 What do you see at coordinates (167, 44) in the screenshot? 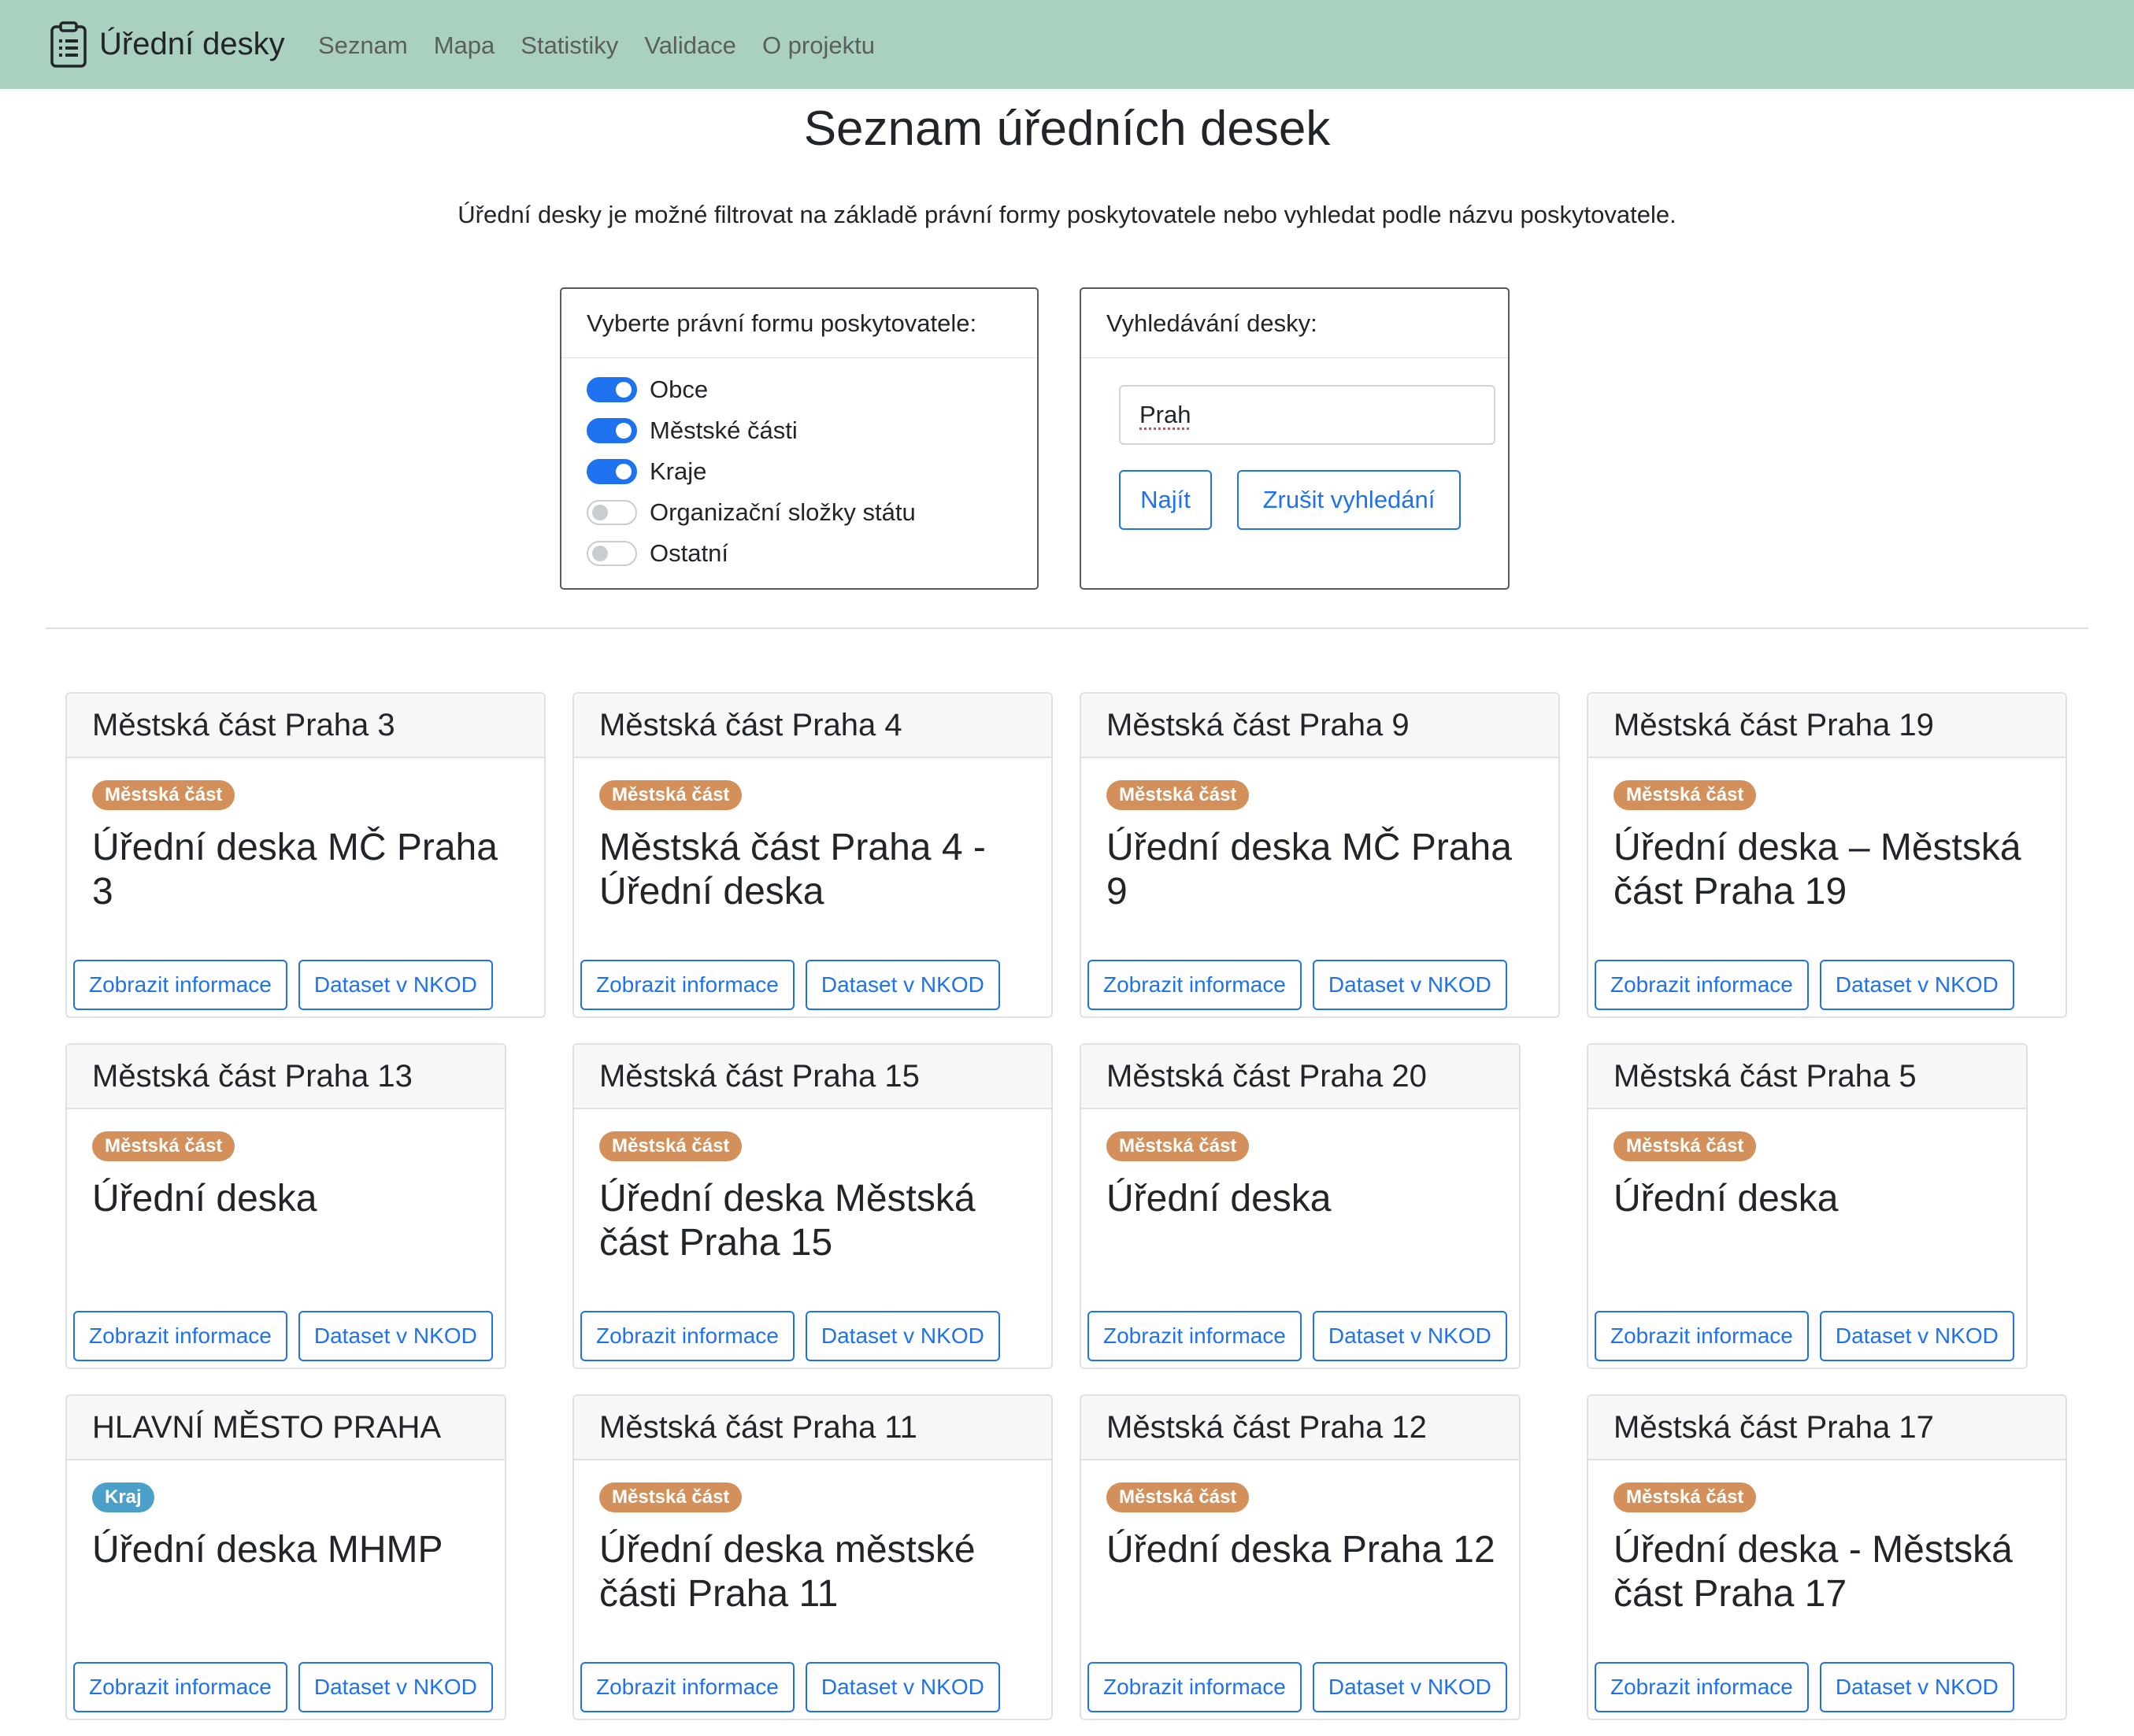
I see `brand-link: Úřední desky` at bounding box center [167, 44].